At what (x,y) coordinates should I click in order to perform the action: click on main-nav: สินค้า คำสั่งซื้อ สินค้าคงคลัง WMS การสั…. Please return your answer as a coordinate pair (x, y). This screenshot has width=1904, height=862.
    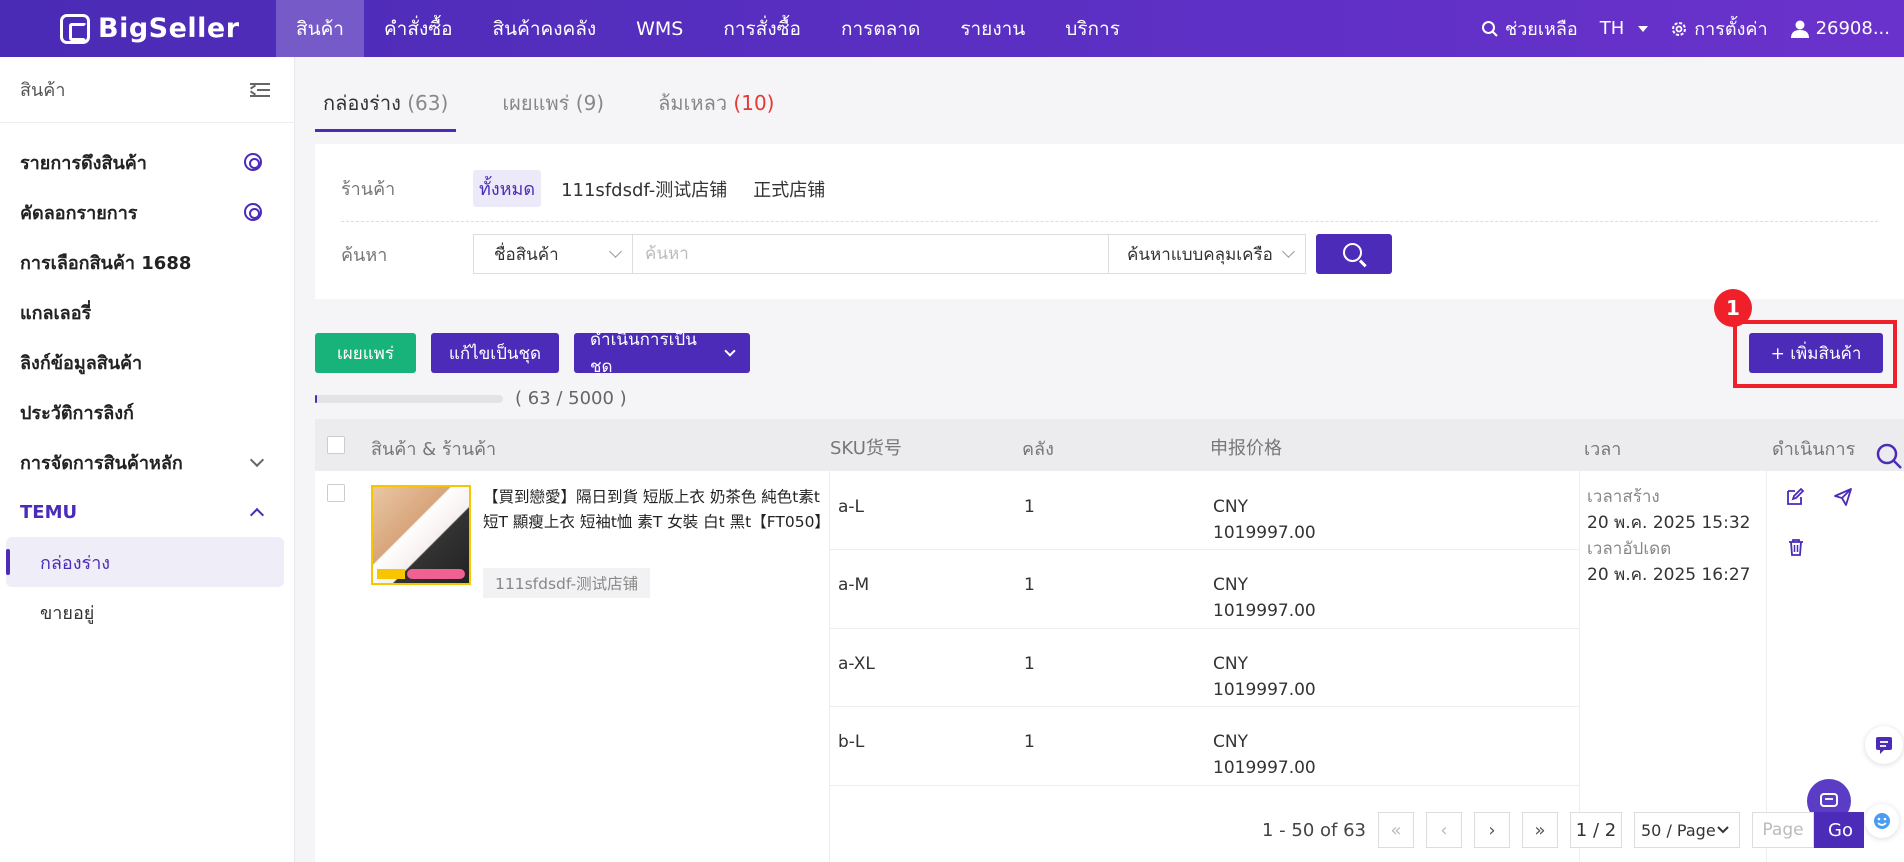
    Looking at the image, I should click on (708, 28).